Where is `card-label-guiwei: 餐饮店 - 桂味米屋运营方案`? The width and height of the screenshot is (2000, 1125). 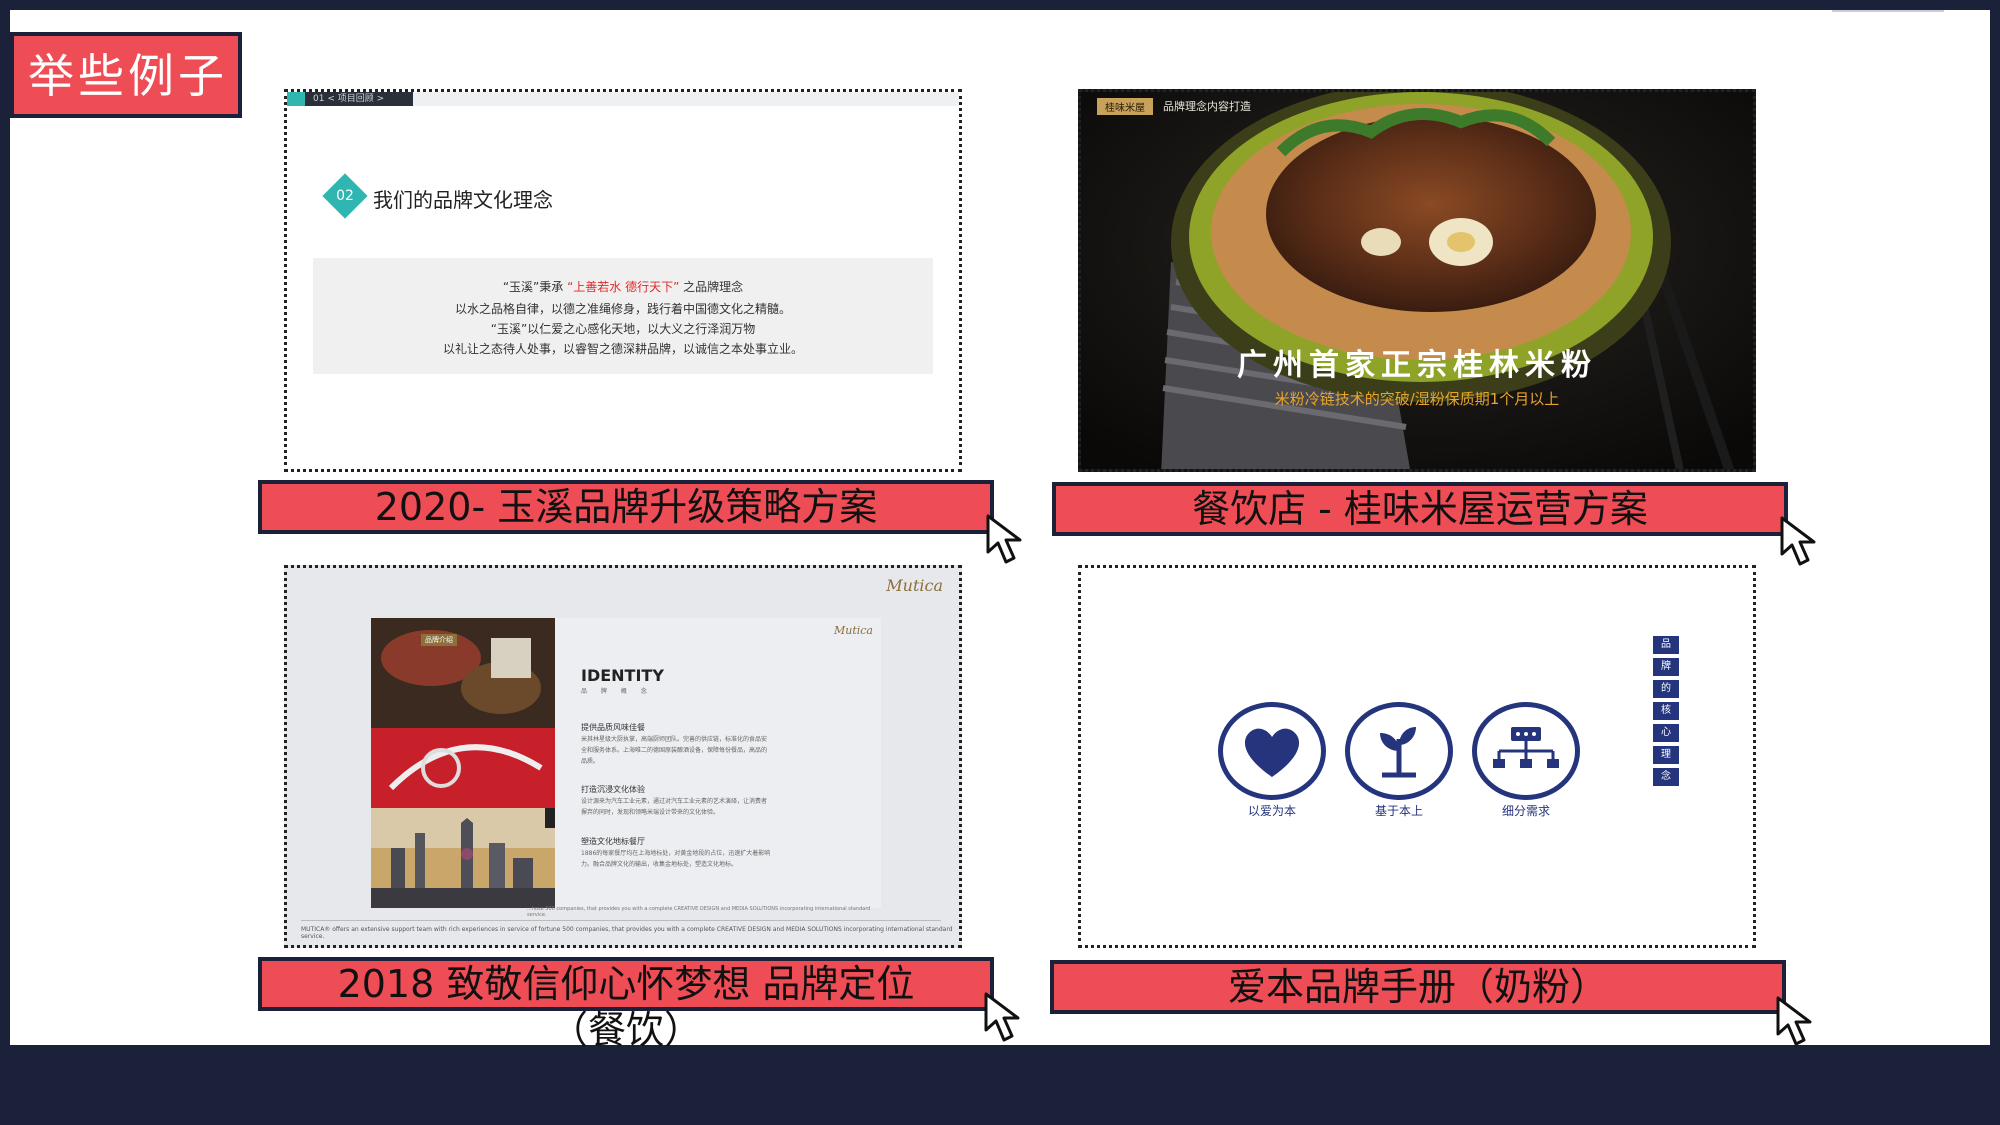 card-label-guiwei: 餐饮店 - 桂味米屋运营方案 is located at coordinates (1420, 509).